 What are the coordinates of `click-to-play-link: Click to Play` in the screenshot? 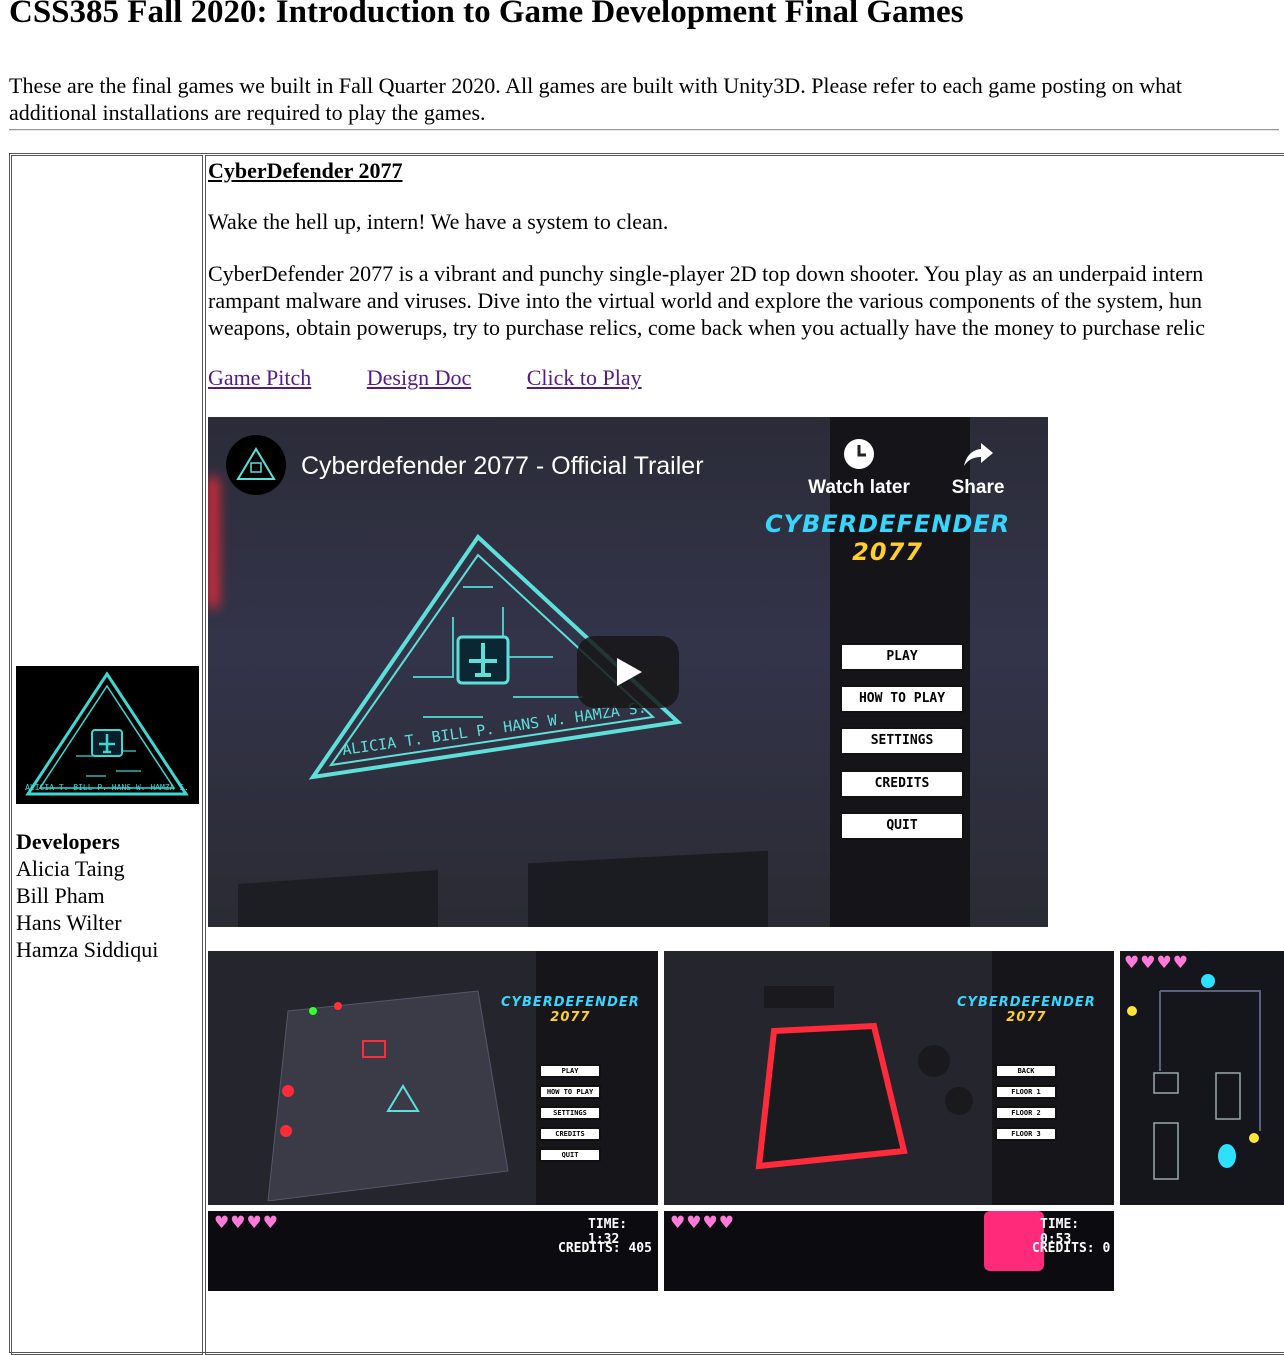 It's located at (584, 377).